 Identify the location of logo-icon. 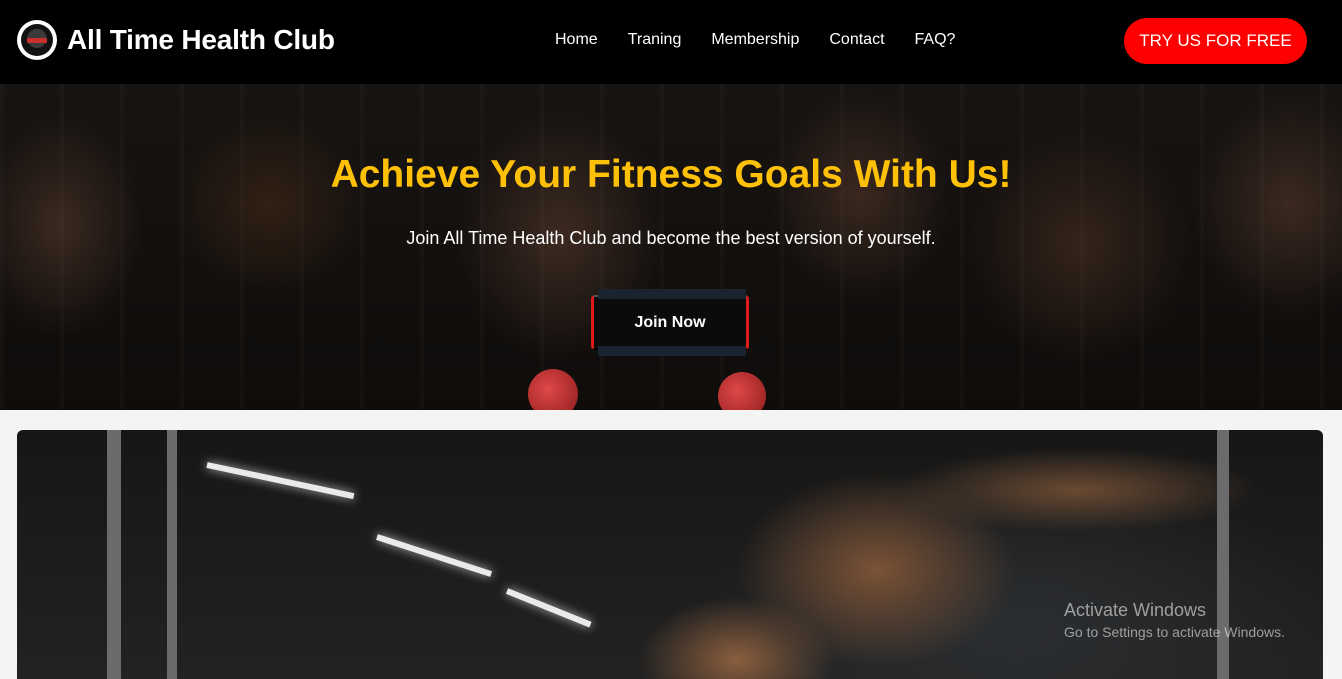
(37, 40).